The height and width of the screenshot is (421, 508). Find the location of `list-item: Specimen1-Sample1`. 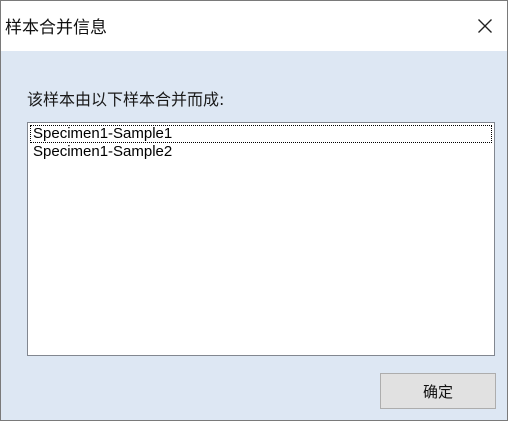

list-item: Specimen1-Sample1 is located at coordinates (261, 134).